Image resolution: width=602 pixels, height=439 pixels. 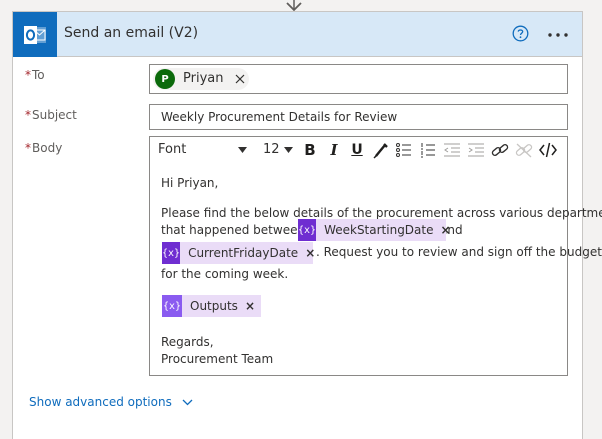 I want to click on subject-label-text: Subject, so click(x=54, y=115).